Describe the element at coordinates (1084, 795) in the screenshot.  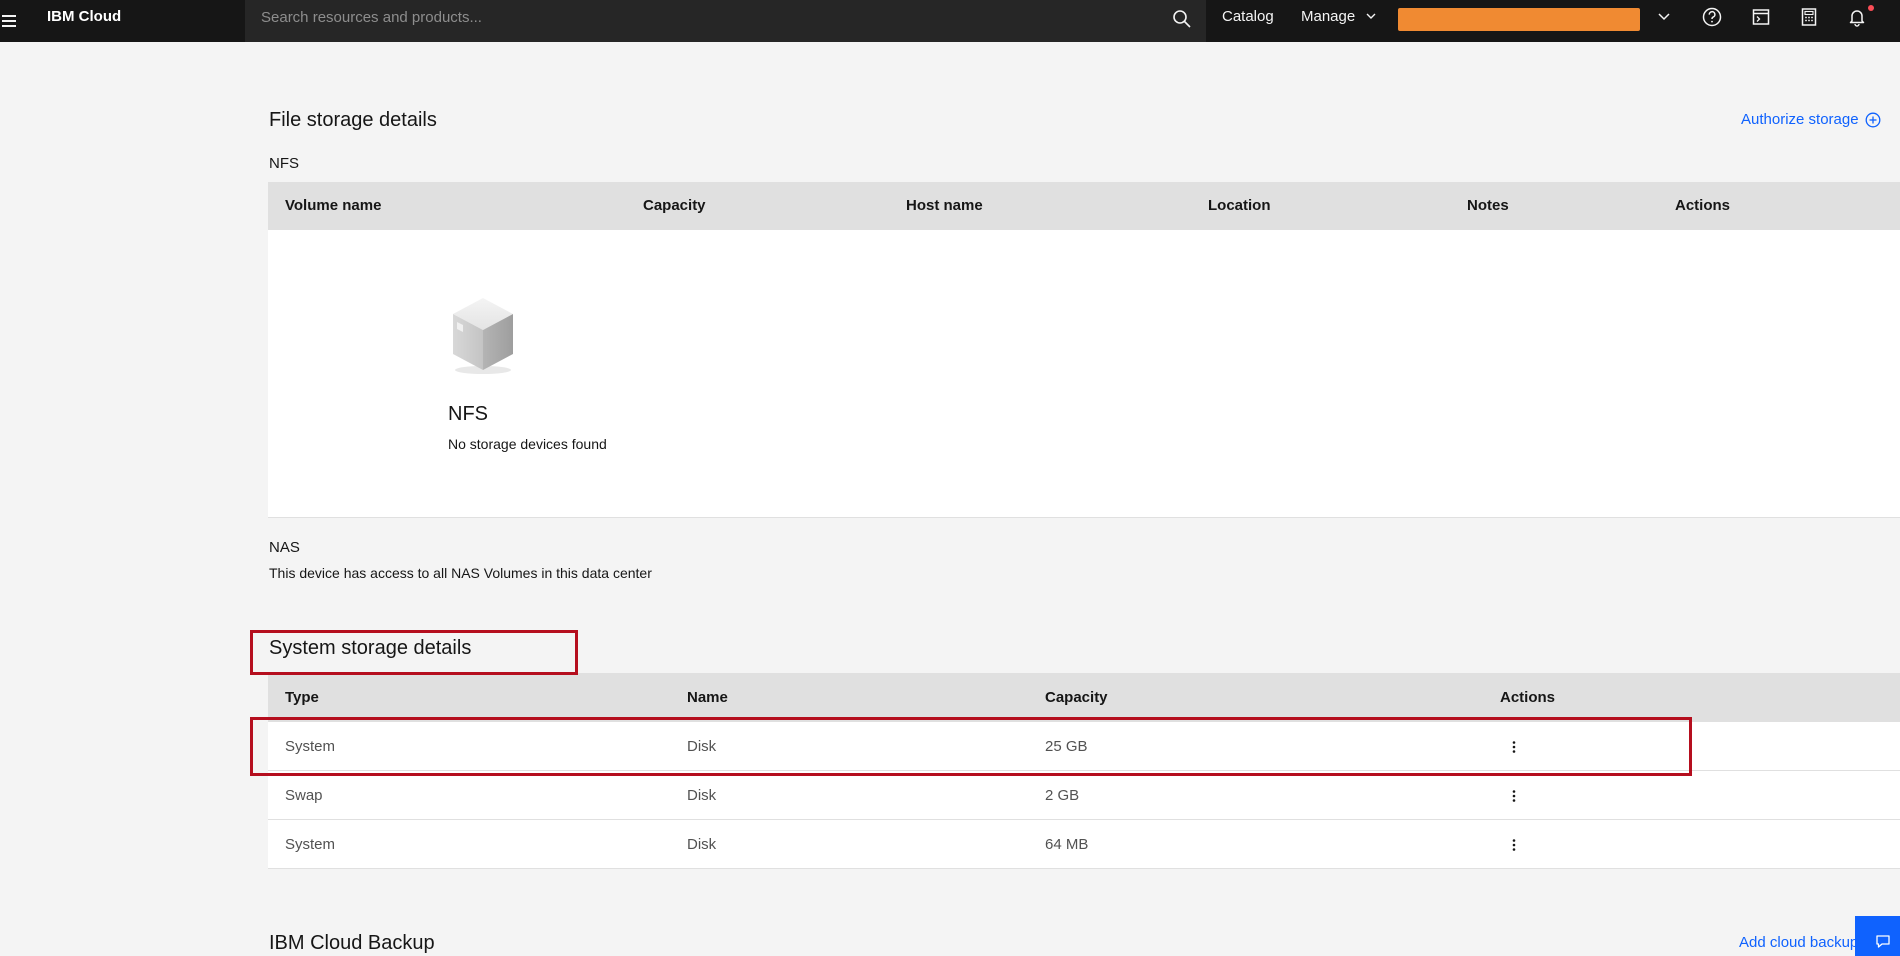
I see `table-row: Swap Disk 2 GB` at that location.